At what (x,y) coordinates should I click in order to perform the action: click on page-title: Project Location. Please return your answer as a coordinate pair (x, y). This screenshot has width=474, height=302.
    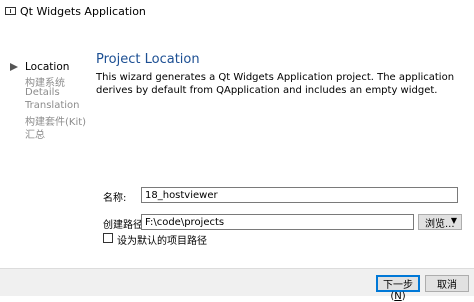
    Looking at the image, I should click on (148, 59).